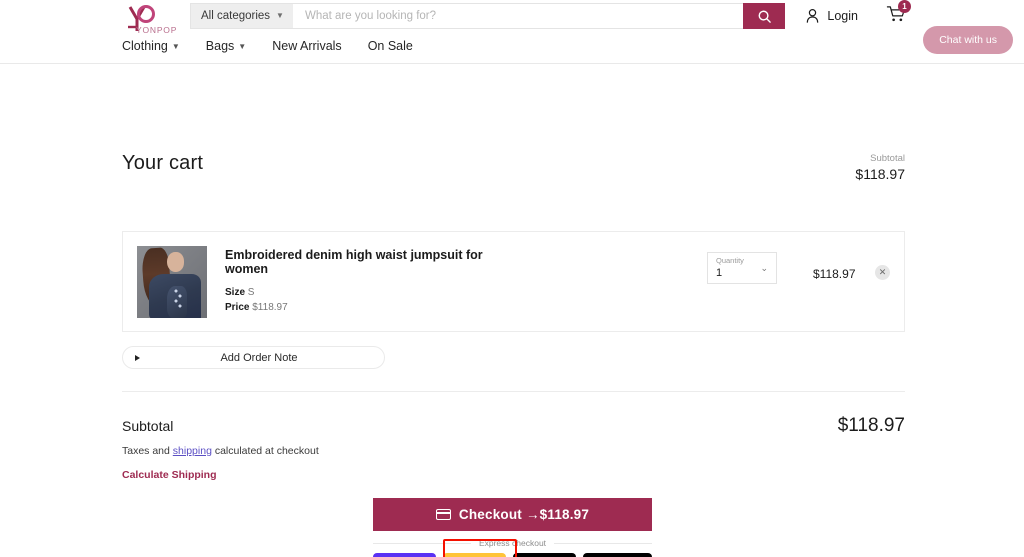 This screenshot has height=557, width=1024. What do you see at coordinates (545, 555) in the screenshot?
I see `google-pay-button: G Pay` at bounding box center [545, 555].